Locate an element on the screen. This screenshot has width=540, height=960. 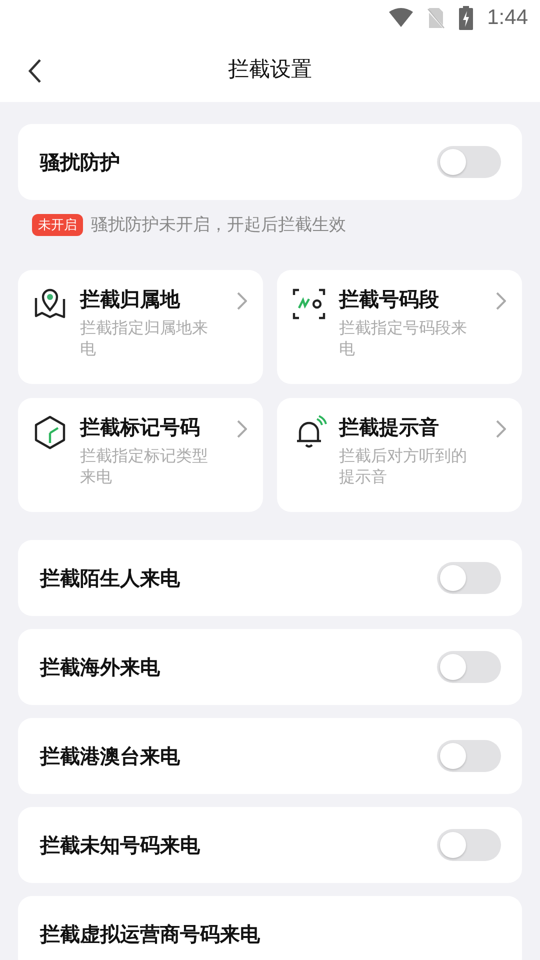
shortcut-description: 拦截后对方听到的提示音 is located at coordinates (403, 466).